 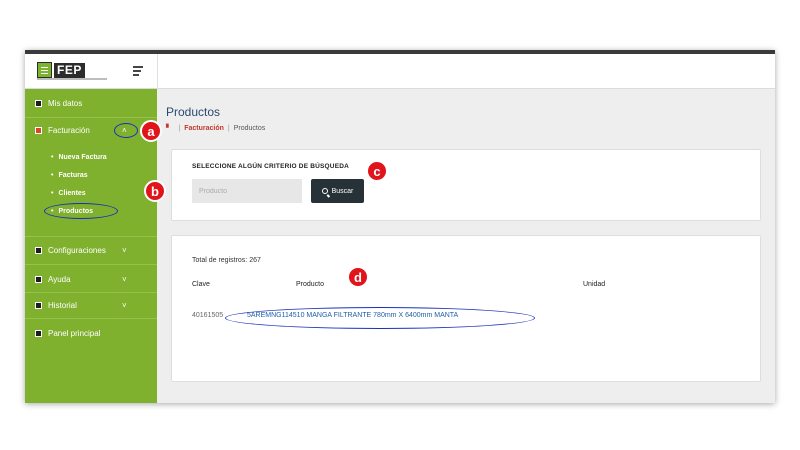 What do you see at coordinates (324, 191) in the screenshot?
I see `search-icon` at bounding box center [324, 191].